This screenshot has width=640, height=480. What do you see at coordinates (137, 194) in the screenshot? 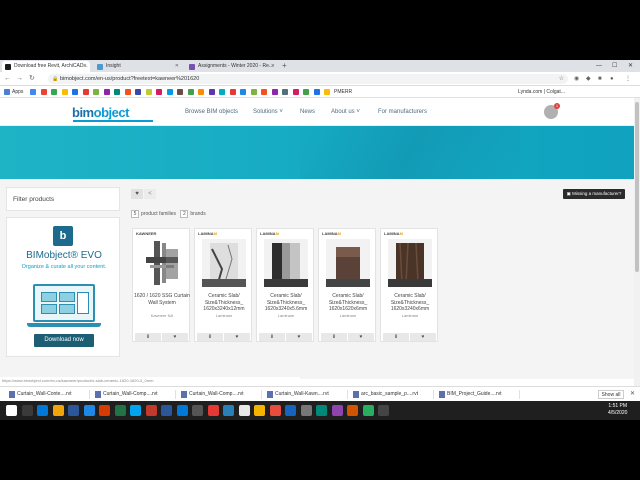
I see `favorites-filter-button: ♥` at bounding box center [137, 194].